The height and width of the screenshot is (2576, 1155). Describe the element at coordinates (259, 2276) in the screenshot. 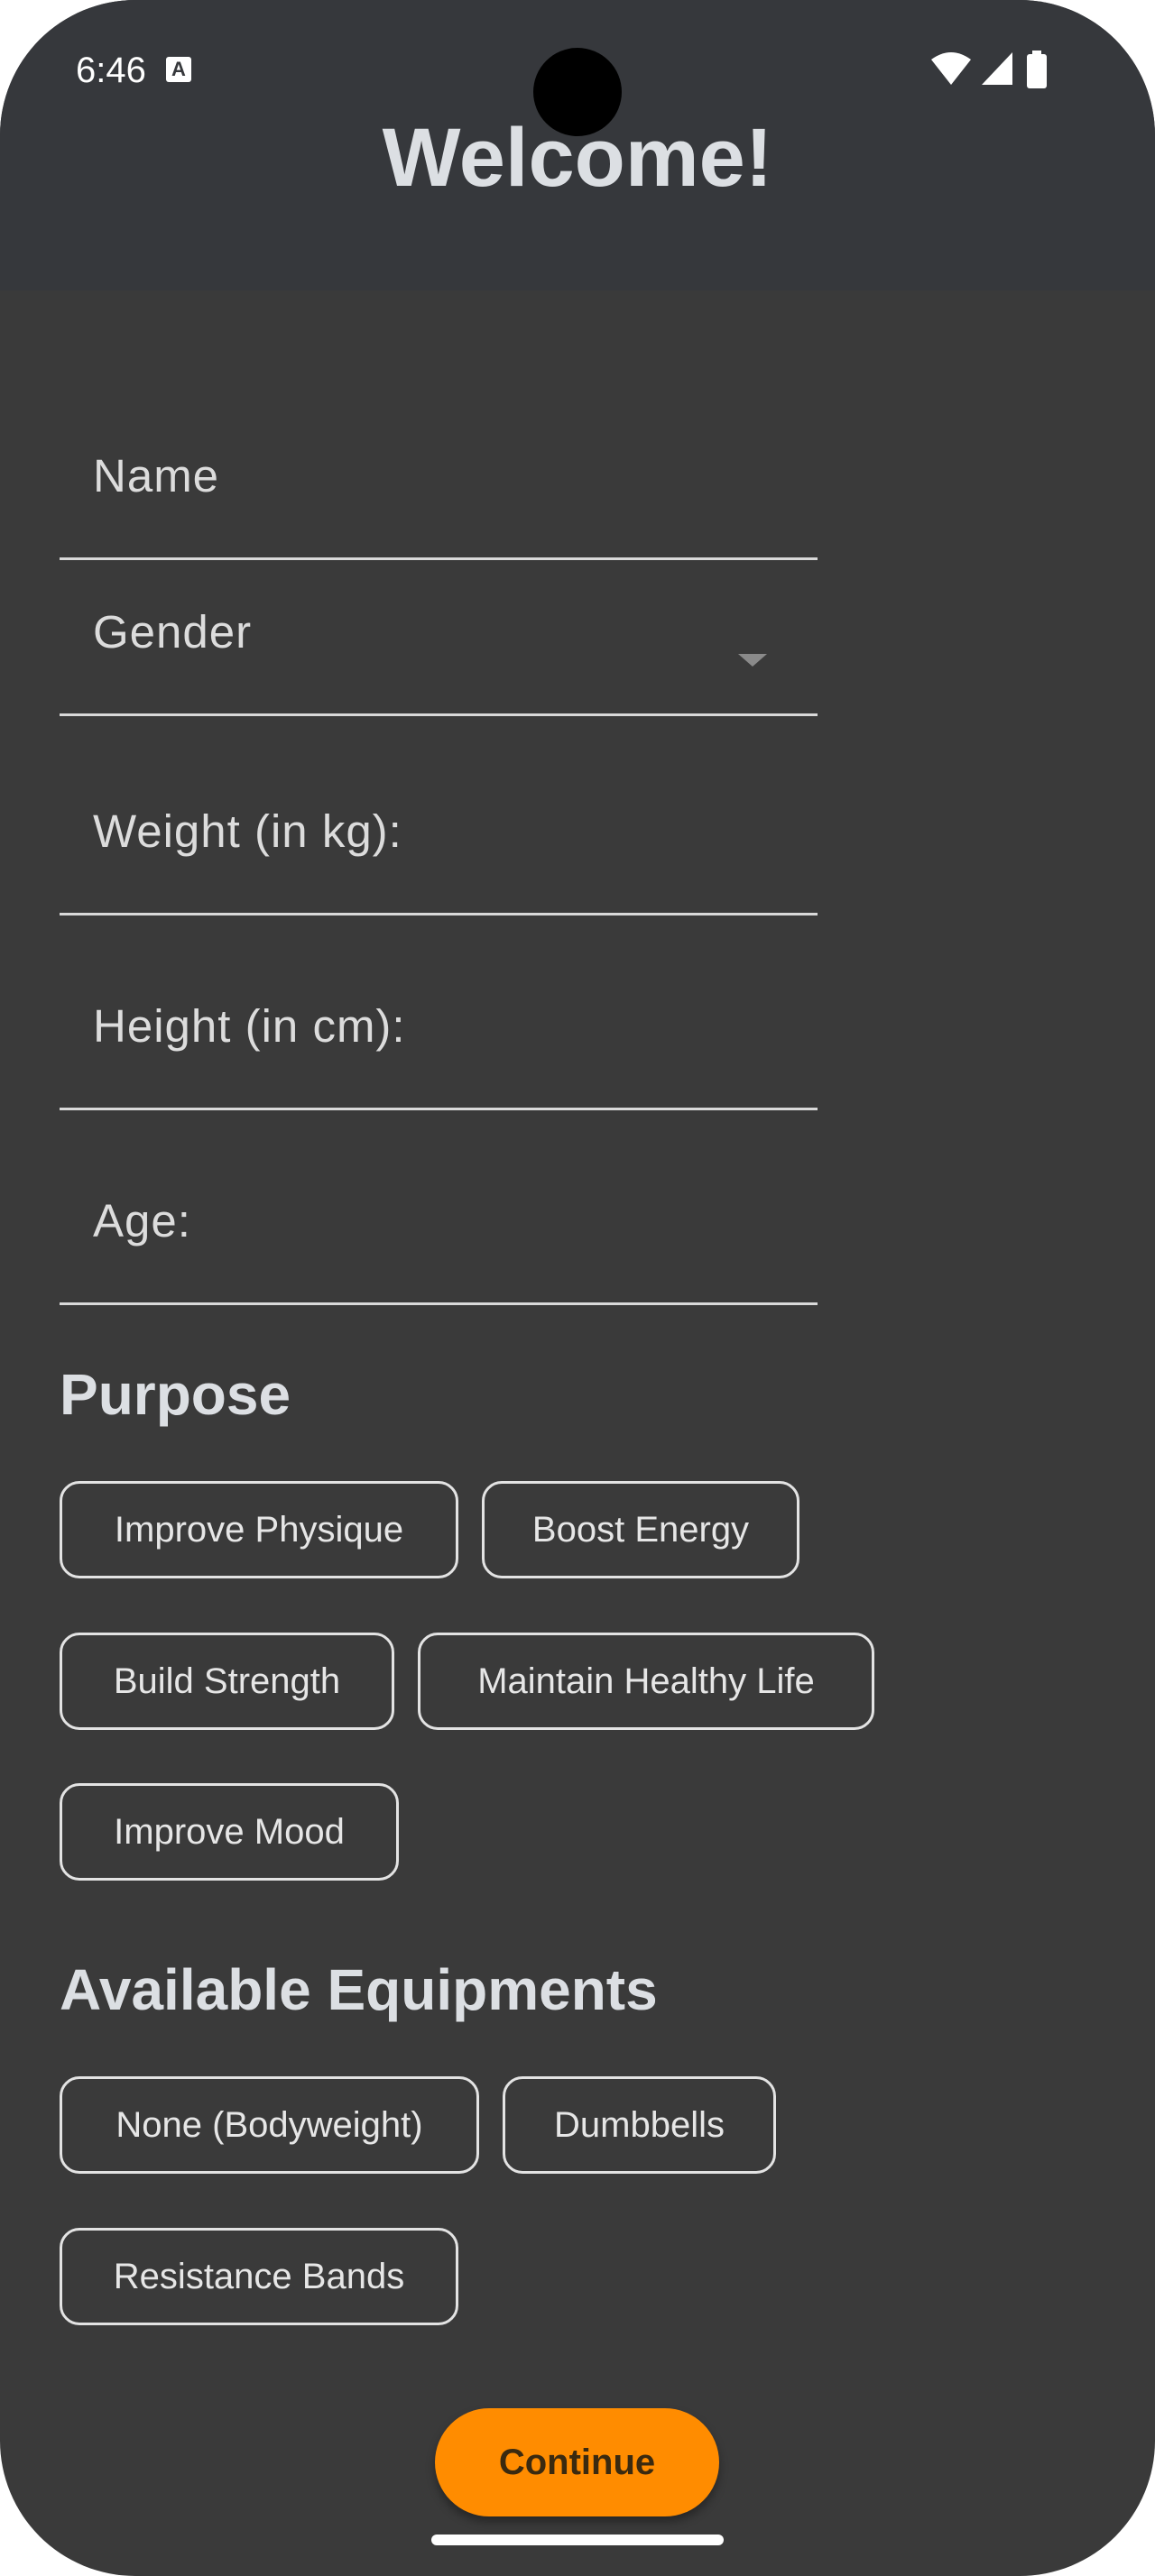

I see `equipment-chip-resistance-bands: Resistance Bands` at that location.